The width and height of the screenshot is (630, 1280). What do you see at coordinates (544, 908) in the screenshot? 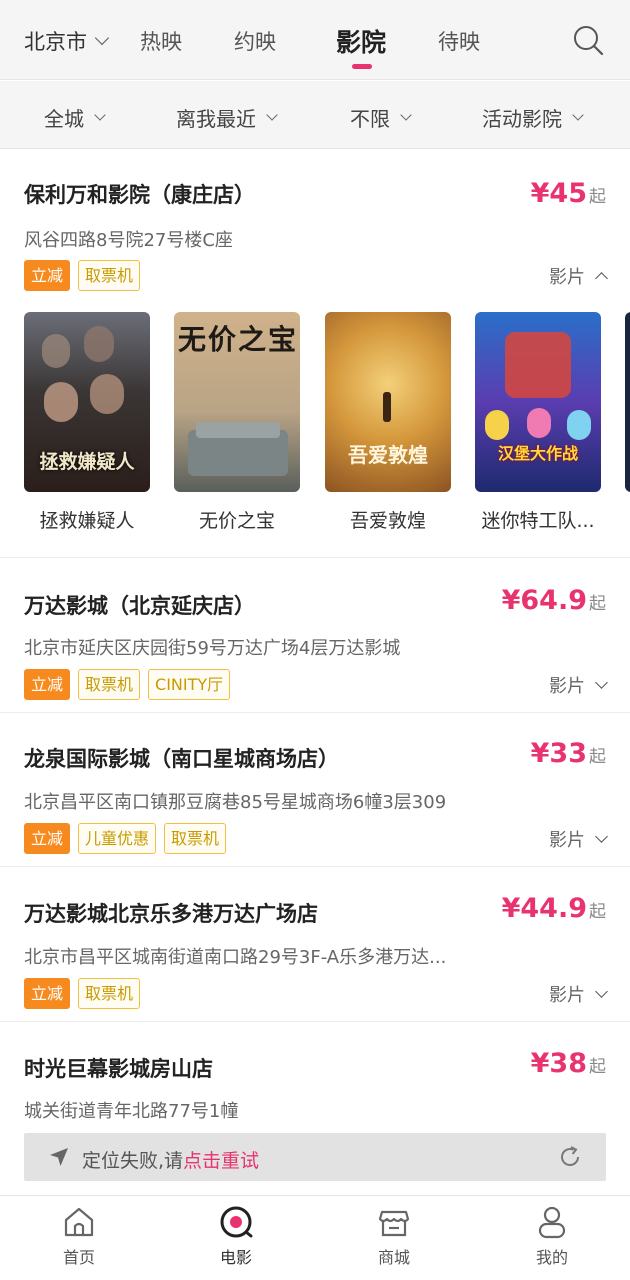
I see `price-value: ¥44.9` at bounding box center [544, 908].